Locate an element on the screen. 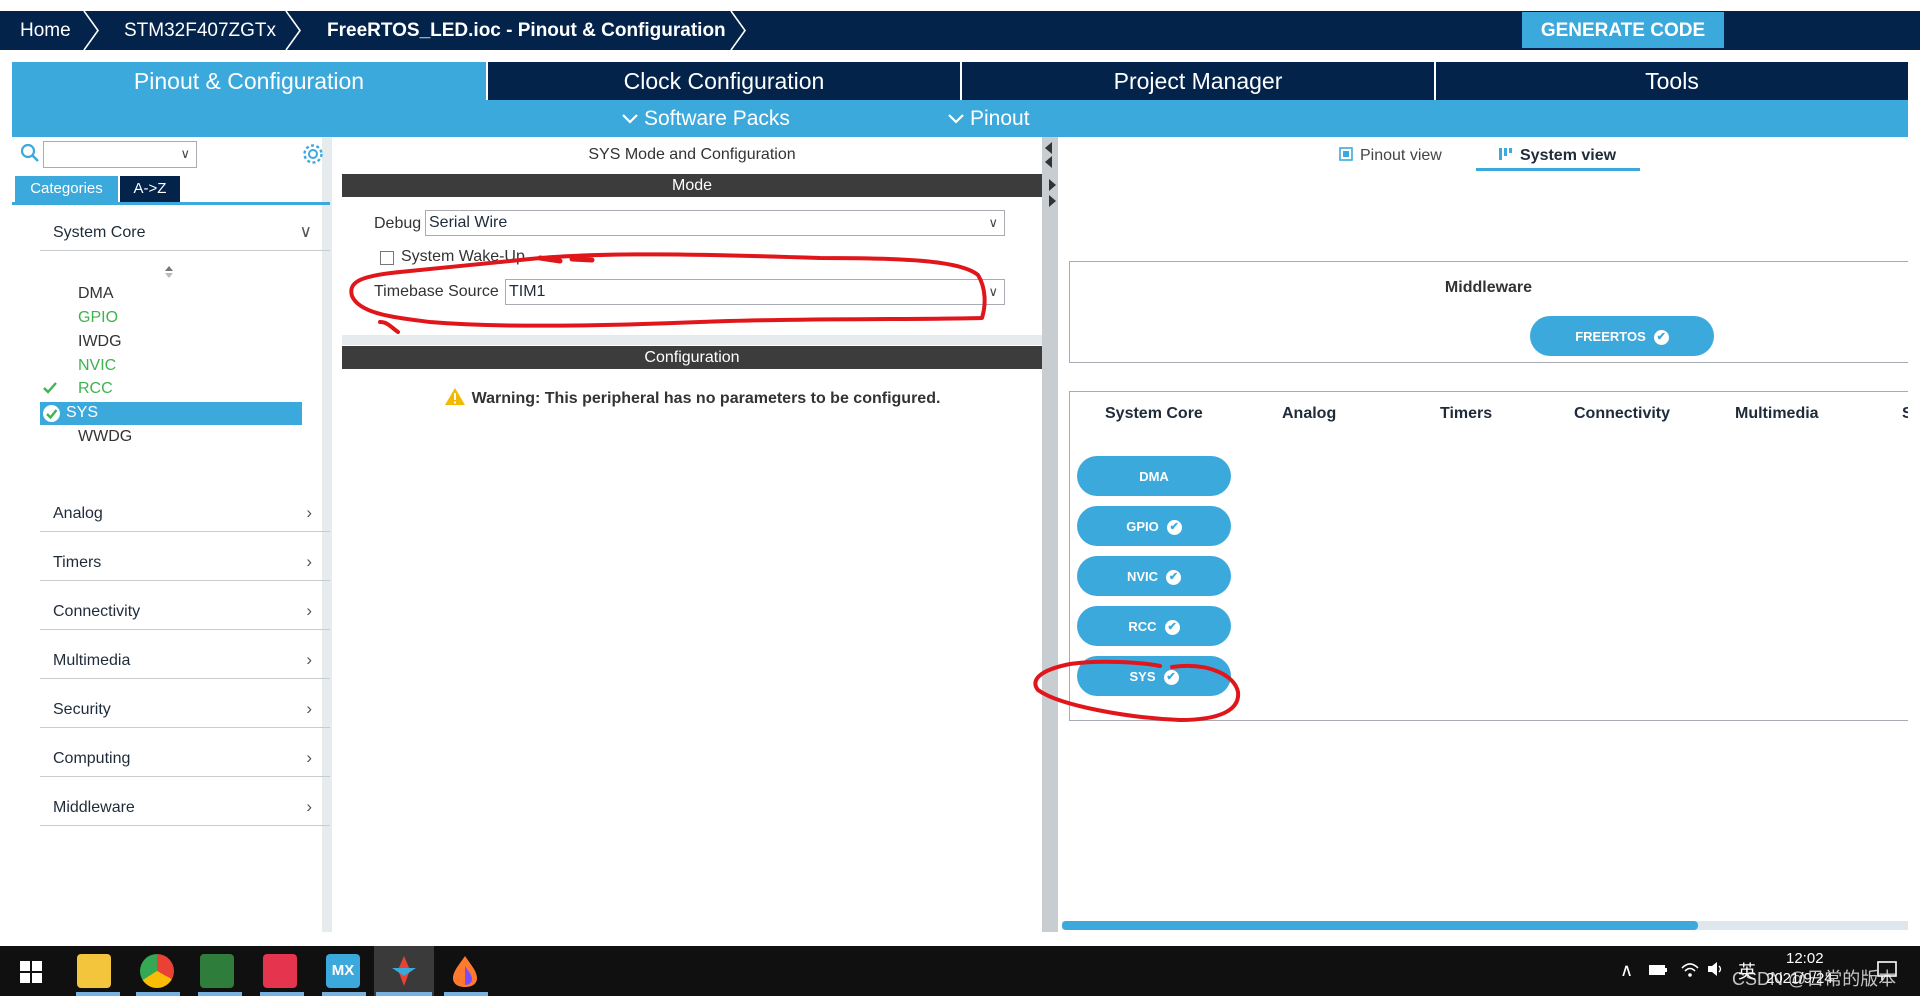 This screenshot has width=1920, height=996. software-packs-label: Software Packs is located at coordinates (717, 118).